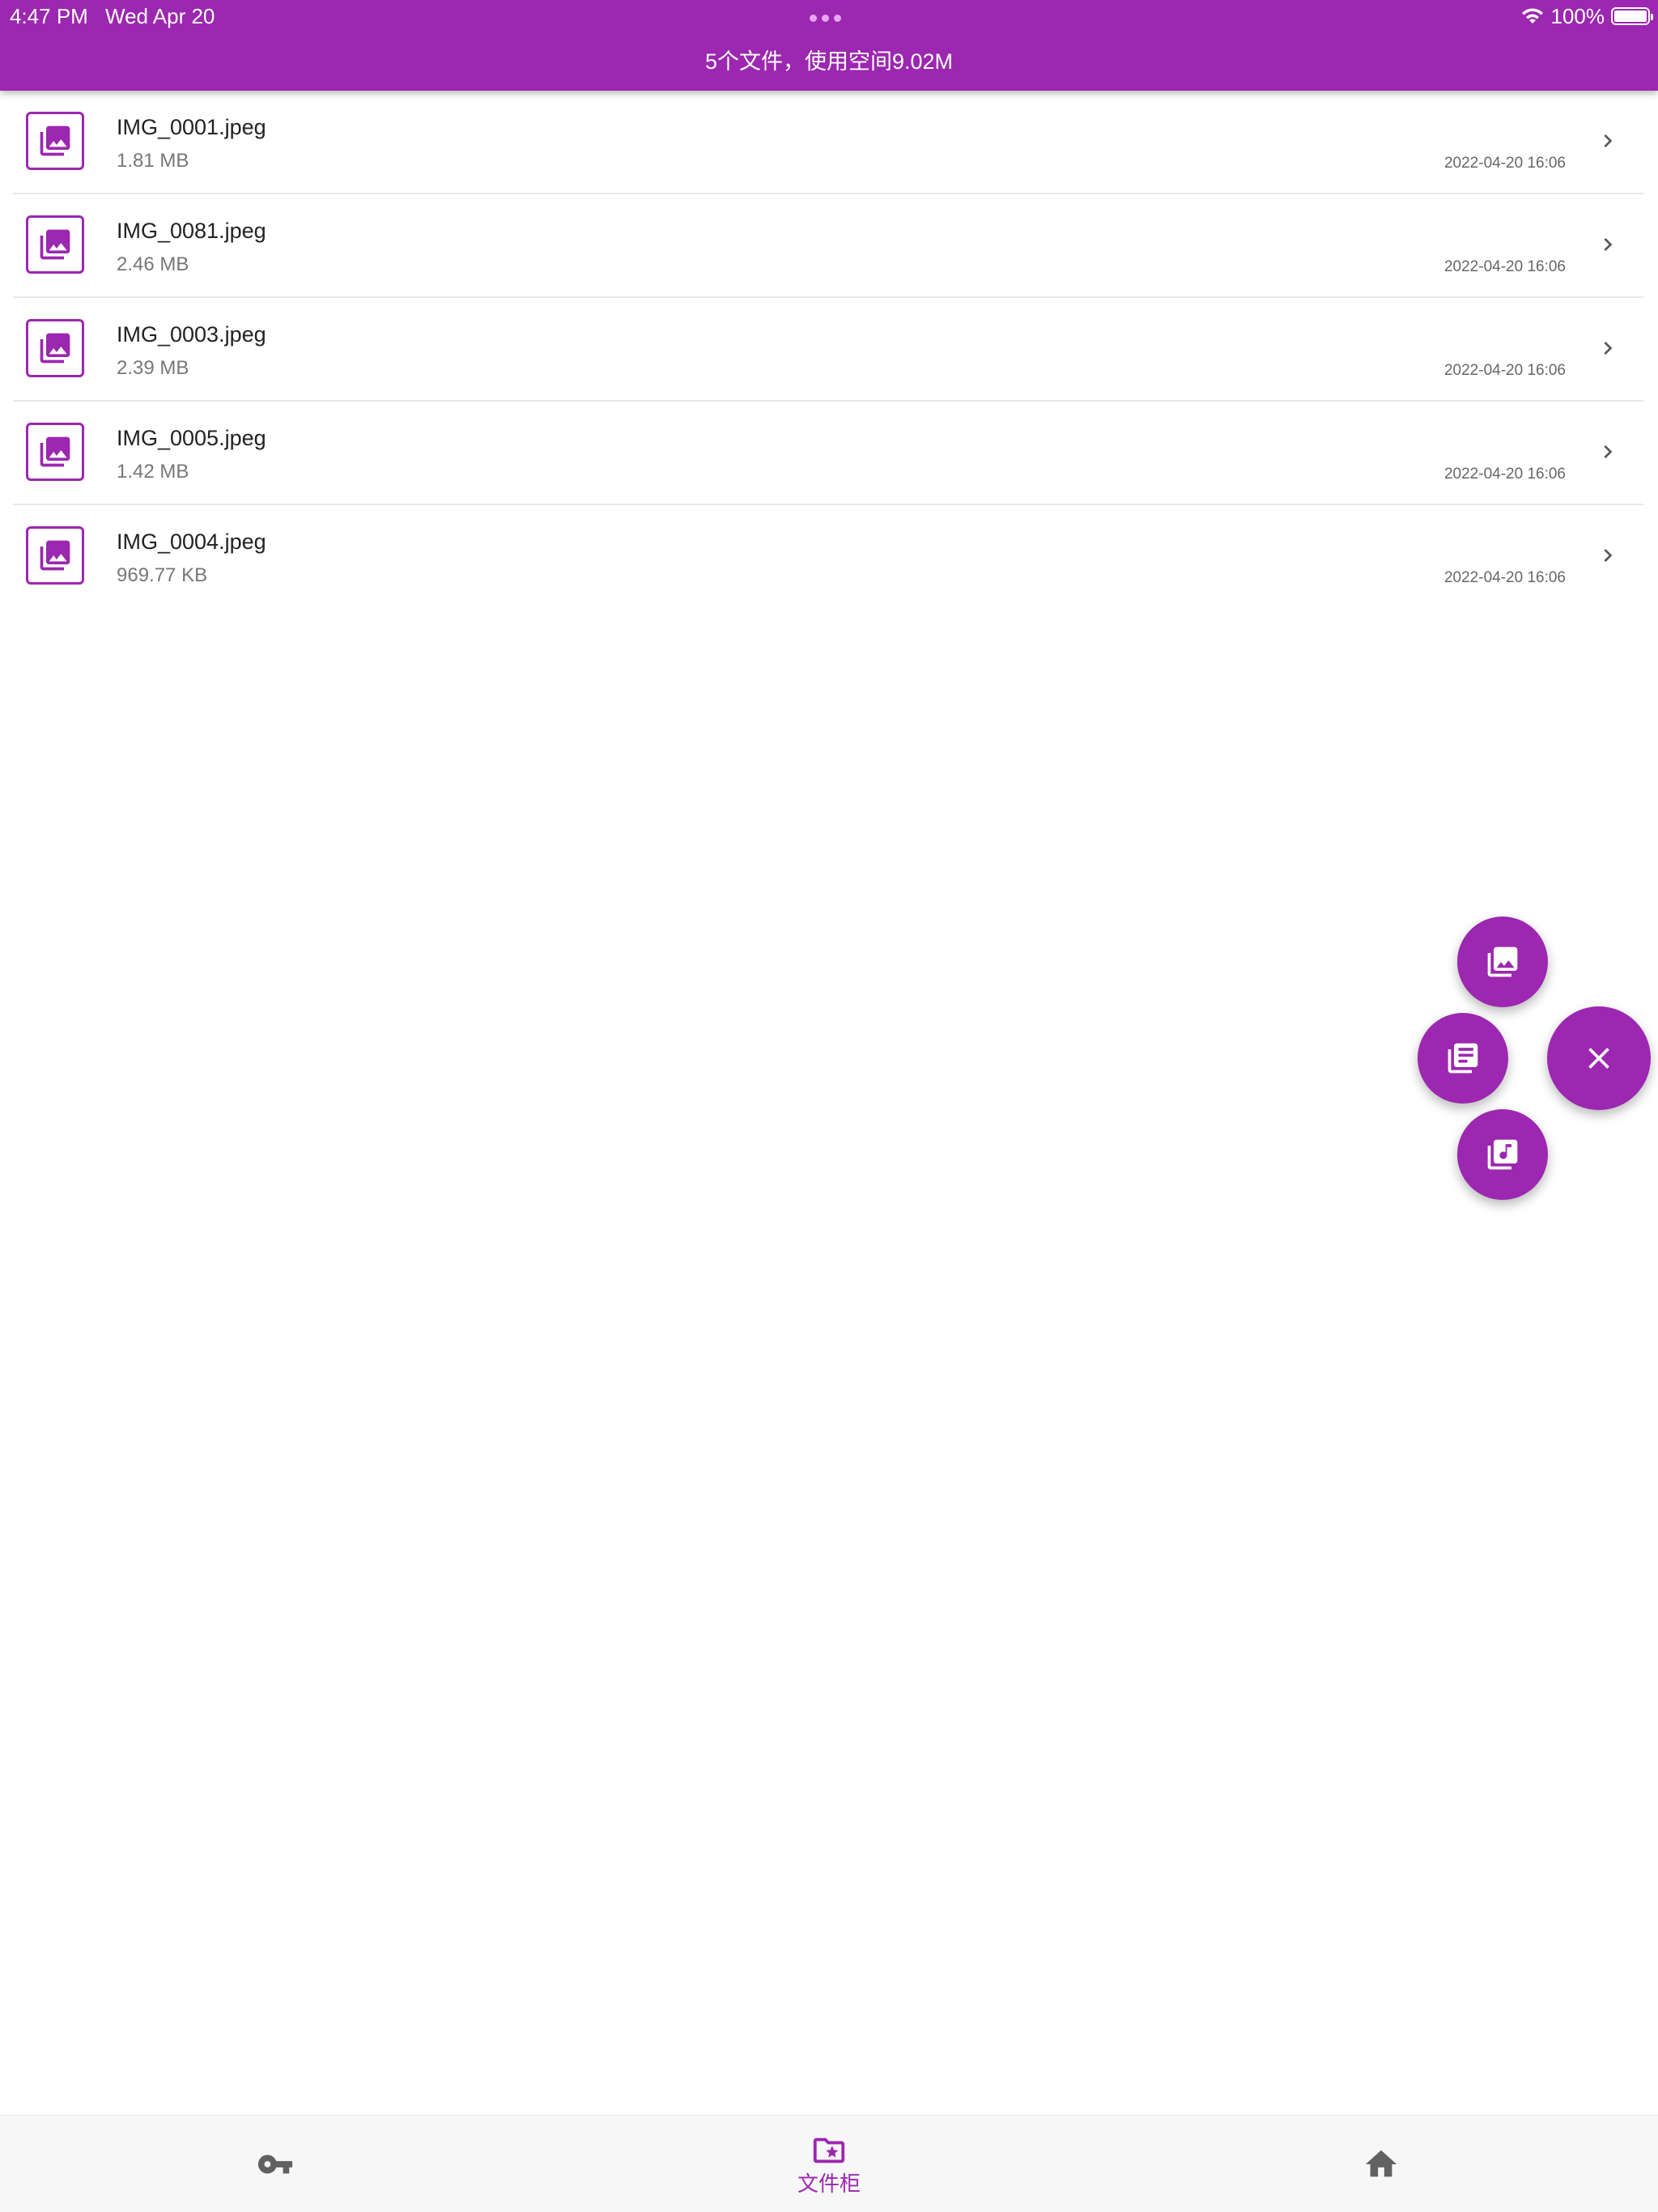  Describe the element at coordinates (1532, 16) in the screenshot. I see `wifi-icon` at that location.